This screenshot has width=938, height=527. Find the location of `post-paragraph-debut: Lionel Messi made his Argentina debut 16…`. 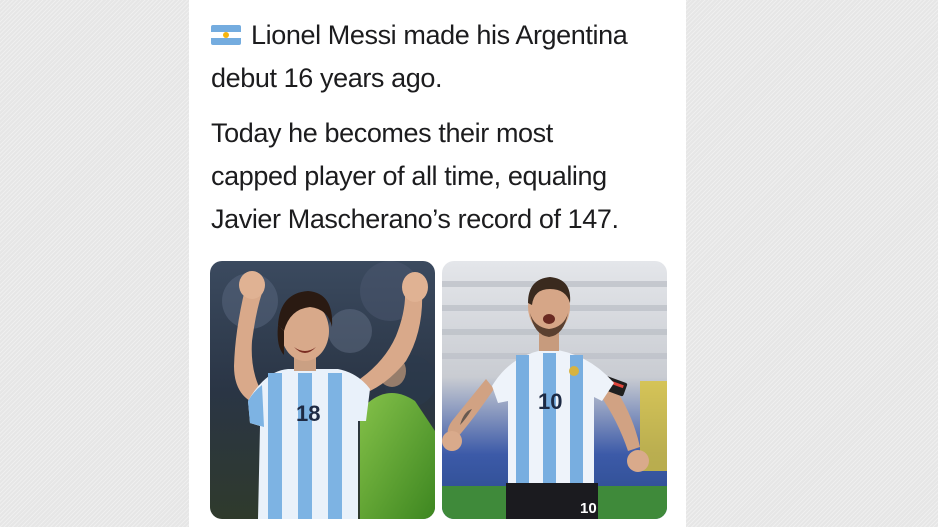

post-paragraph-debut: Lionel Messi made his Argentina debut 16… is located at coordinates (441, 57).